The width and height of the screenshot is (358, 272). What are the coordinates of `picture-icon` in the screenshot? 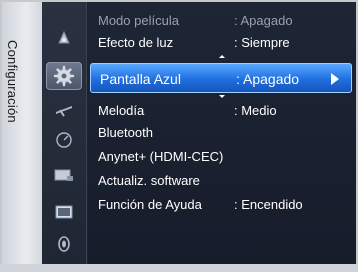 It's located at (64, 38).